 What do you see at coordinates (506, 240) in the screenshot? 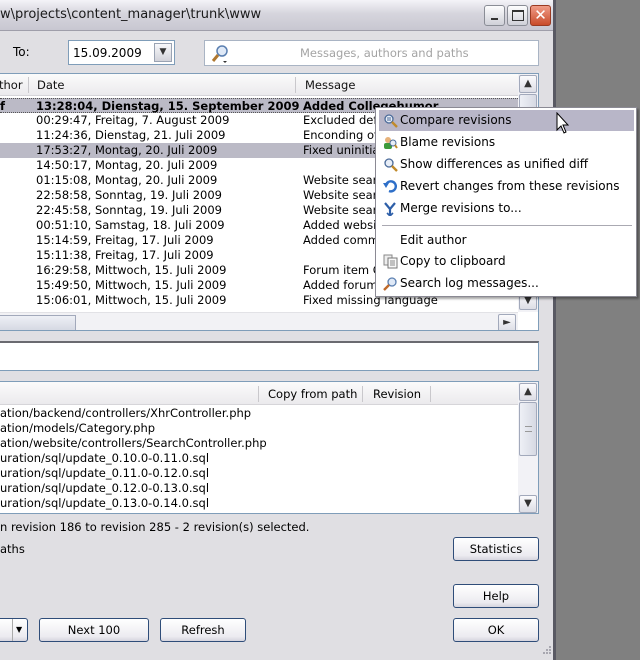
I see `menu-item-edit-author: Edit author` at bounding box center [506, 240].